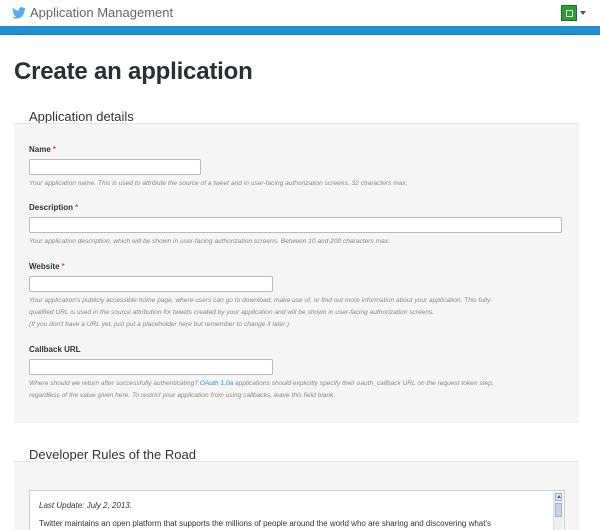  I want to click on page-title: Create an application, so click(133, 71).